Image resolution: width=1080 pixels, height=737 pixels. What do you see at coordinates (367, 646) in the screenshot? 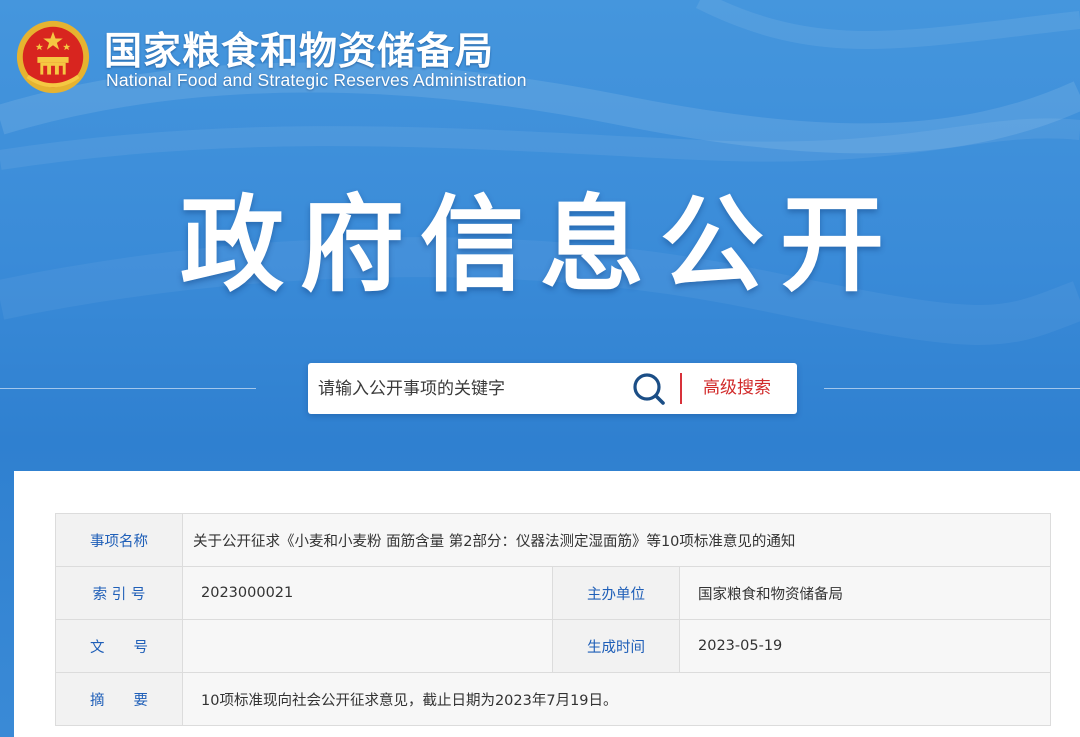
I see `doc-number-value` at bounding box center [367, 646].